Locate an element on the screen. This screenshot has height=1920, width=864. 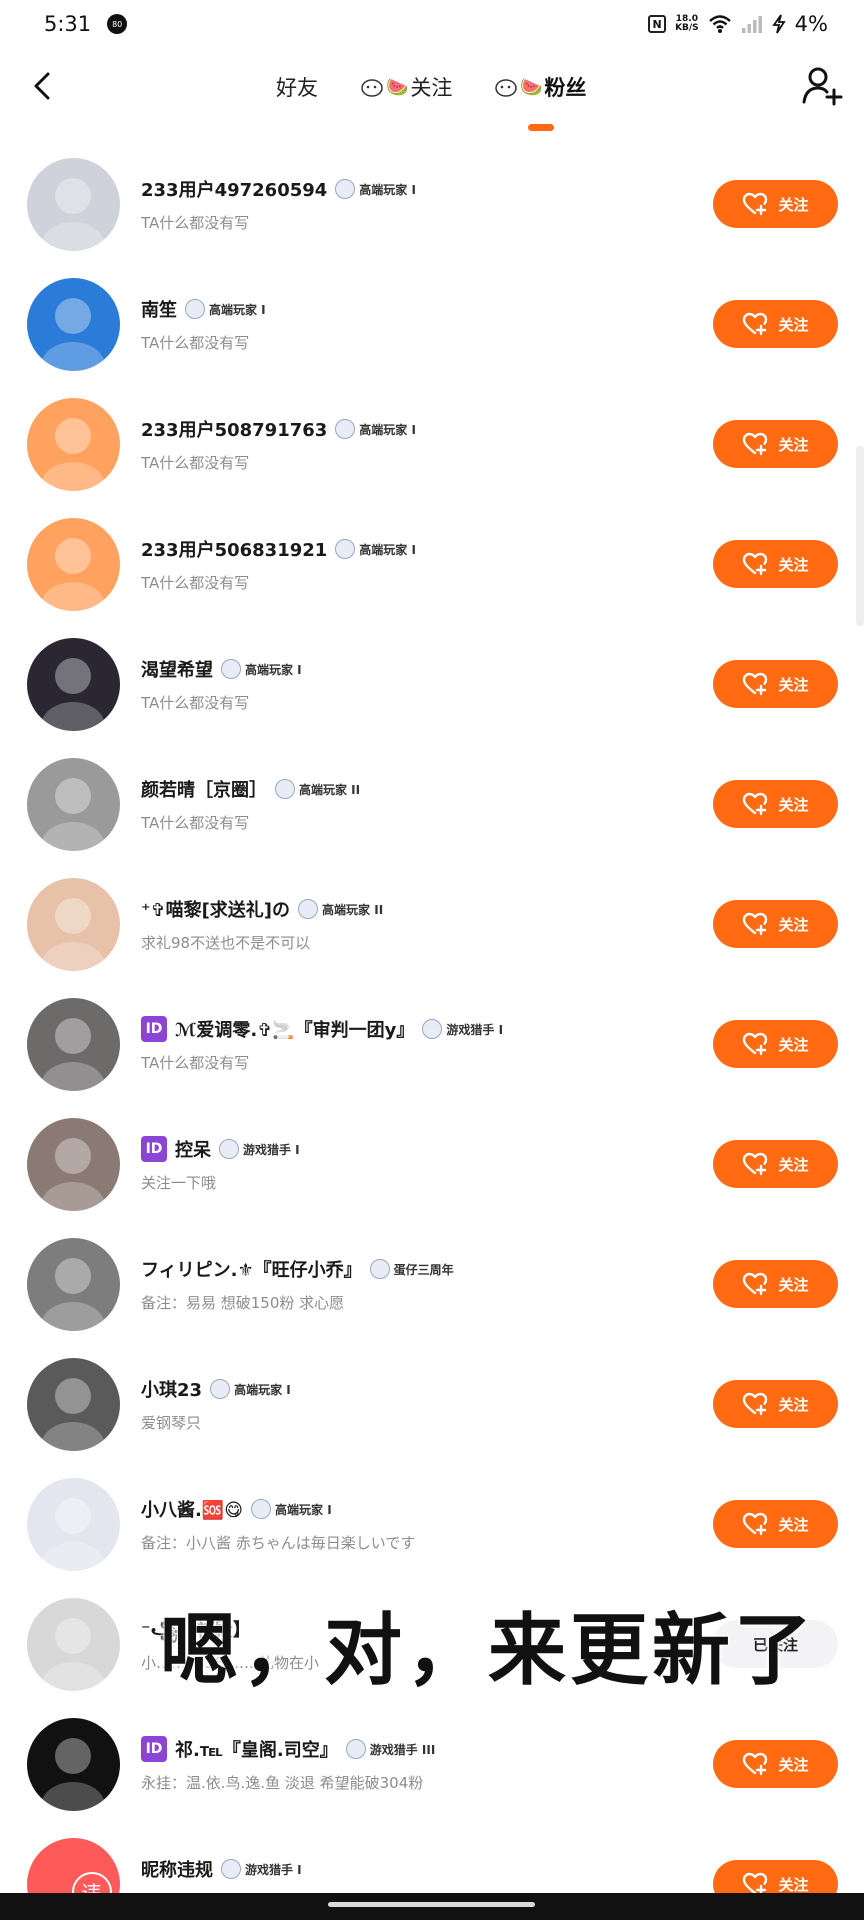
fan-row: 渴望希望 高端玩家 I TA什么都没有写 关注 is located at coordinates (432, 684).